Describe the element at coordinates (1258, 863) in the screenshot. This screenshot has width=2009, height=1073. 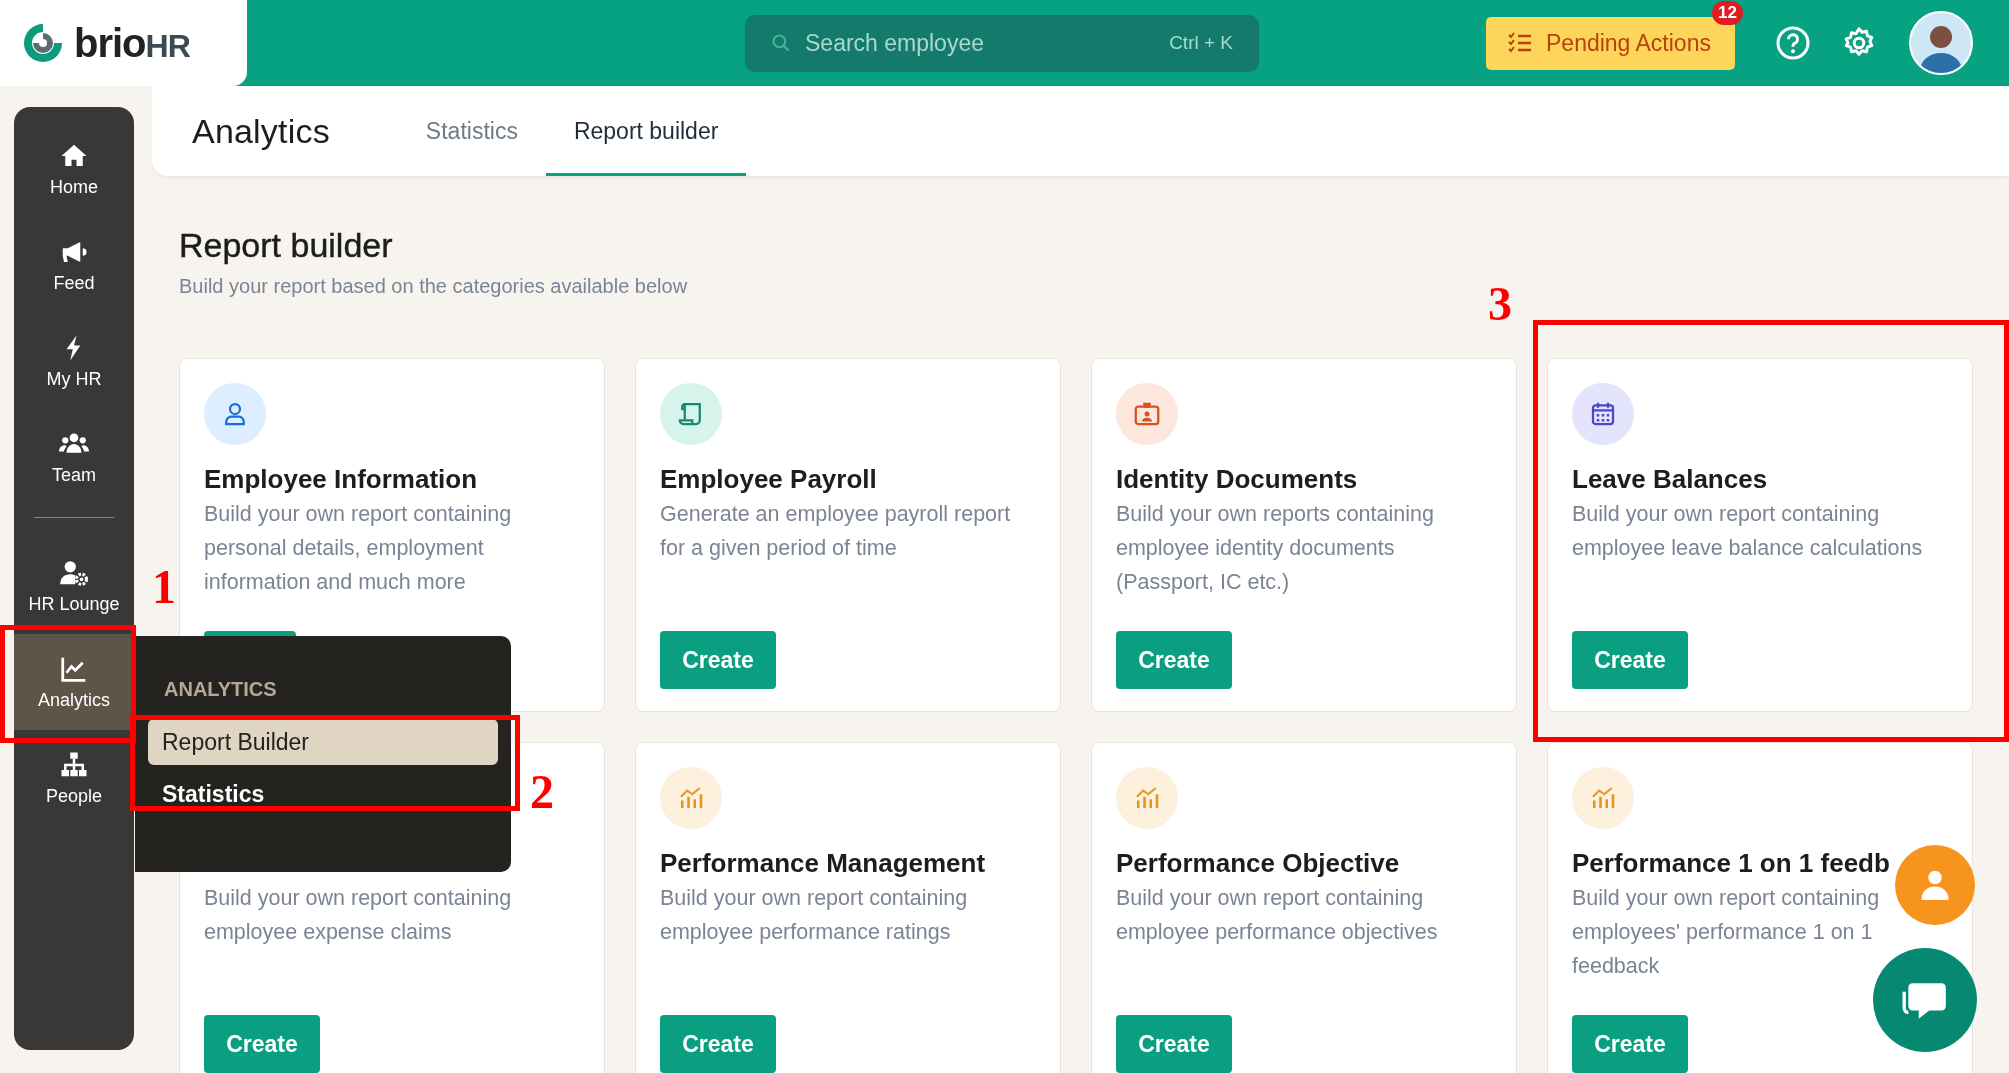
I see `card-title: Performance Objective` at that location.